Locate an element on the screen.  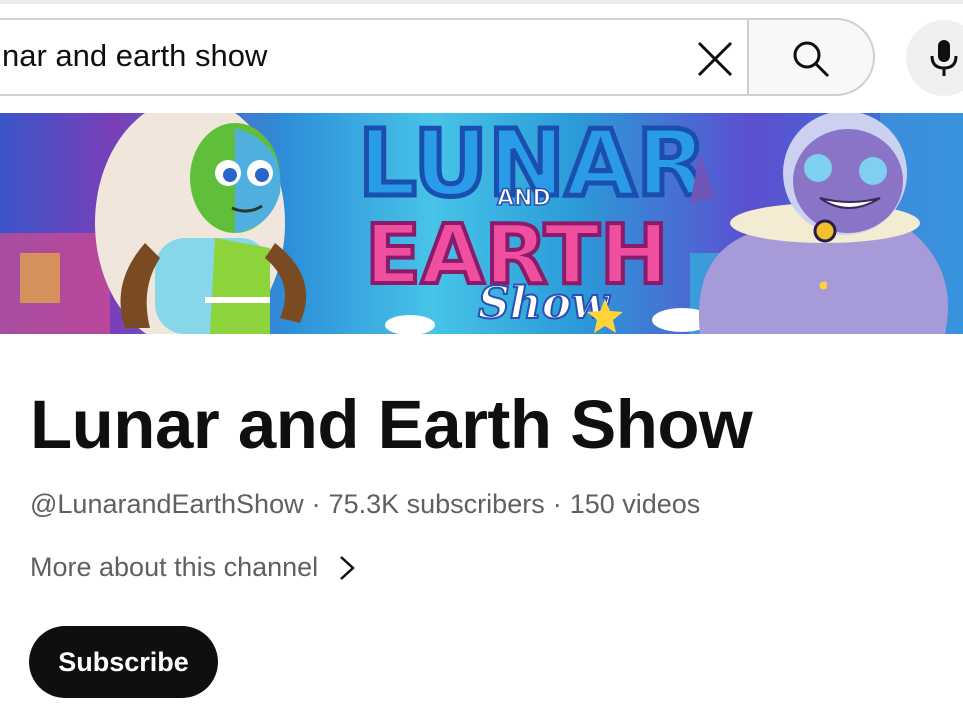
voice-search-button is located at coordinates (934, 58).